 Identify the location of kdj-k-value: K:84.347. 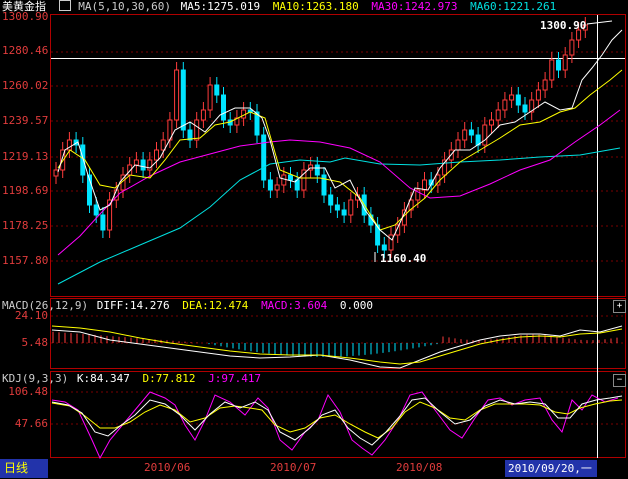
(103, 378).